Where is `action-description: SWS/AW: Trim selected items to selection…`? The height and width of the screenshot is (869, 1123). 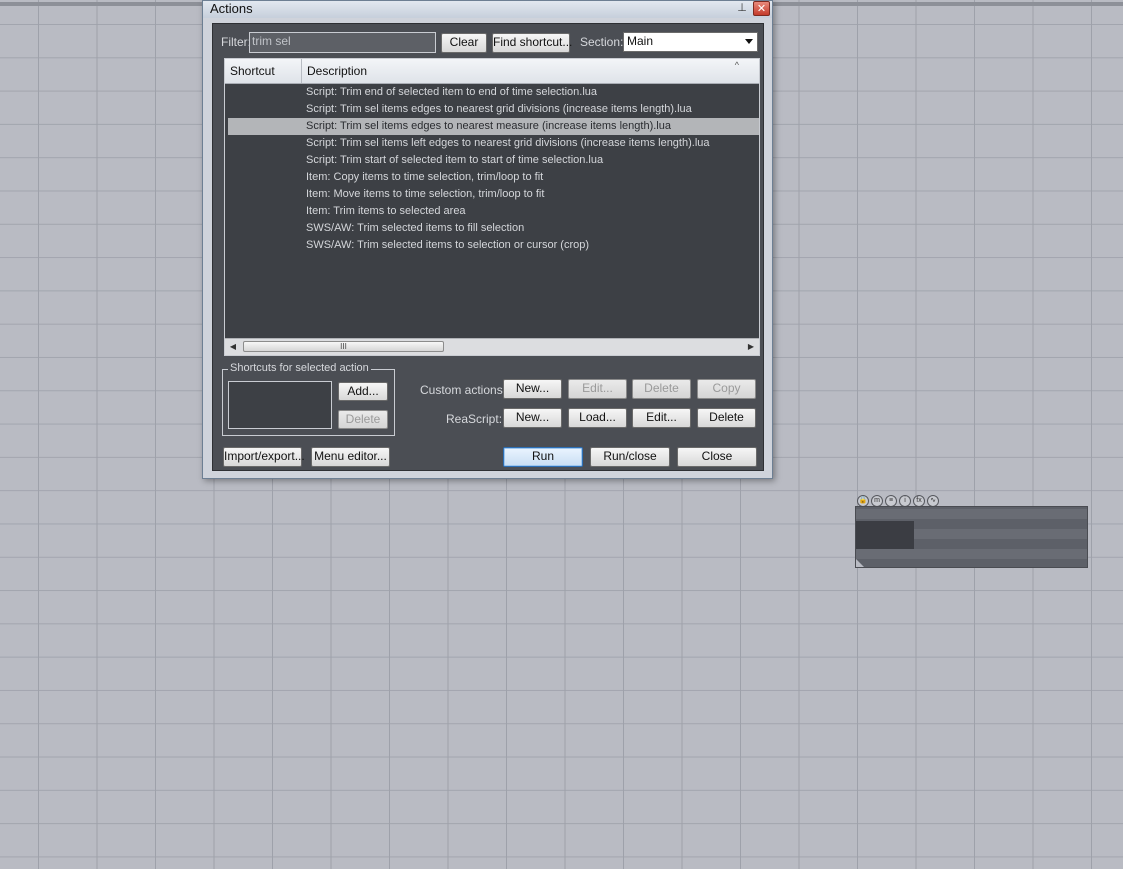 action-description: SWS/AW: Trim selected items to selection… is located at coordinates (448, 245).